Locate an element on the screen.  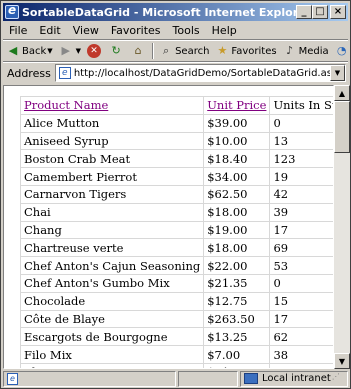
header-units-in-stock: Units In Stock is located at coordinates (301, 105).